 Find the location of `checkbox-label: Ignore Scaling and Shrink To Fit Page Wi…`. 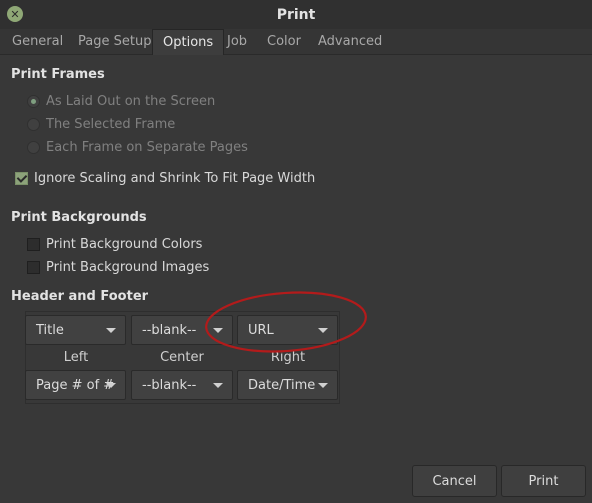

checkbox-label: Ignore Scaling and Shrink To Fit Page Wi… is located at coordinates (175, 178).